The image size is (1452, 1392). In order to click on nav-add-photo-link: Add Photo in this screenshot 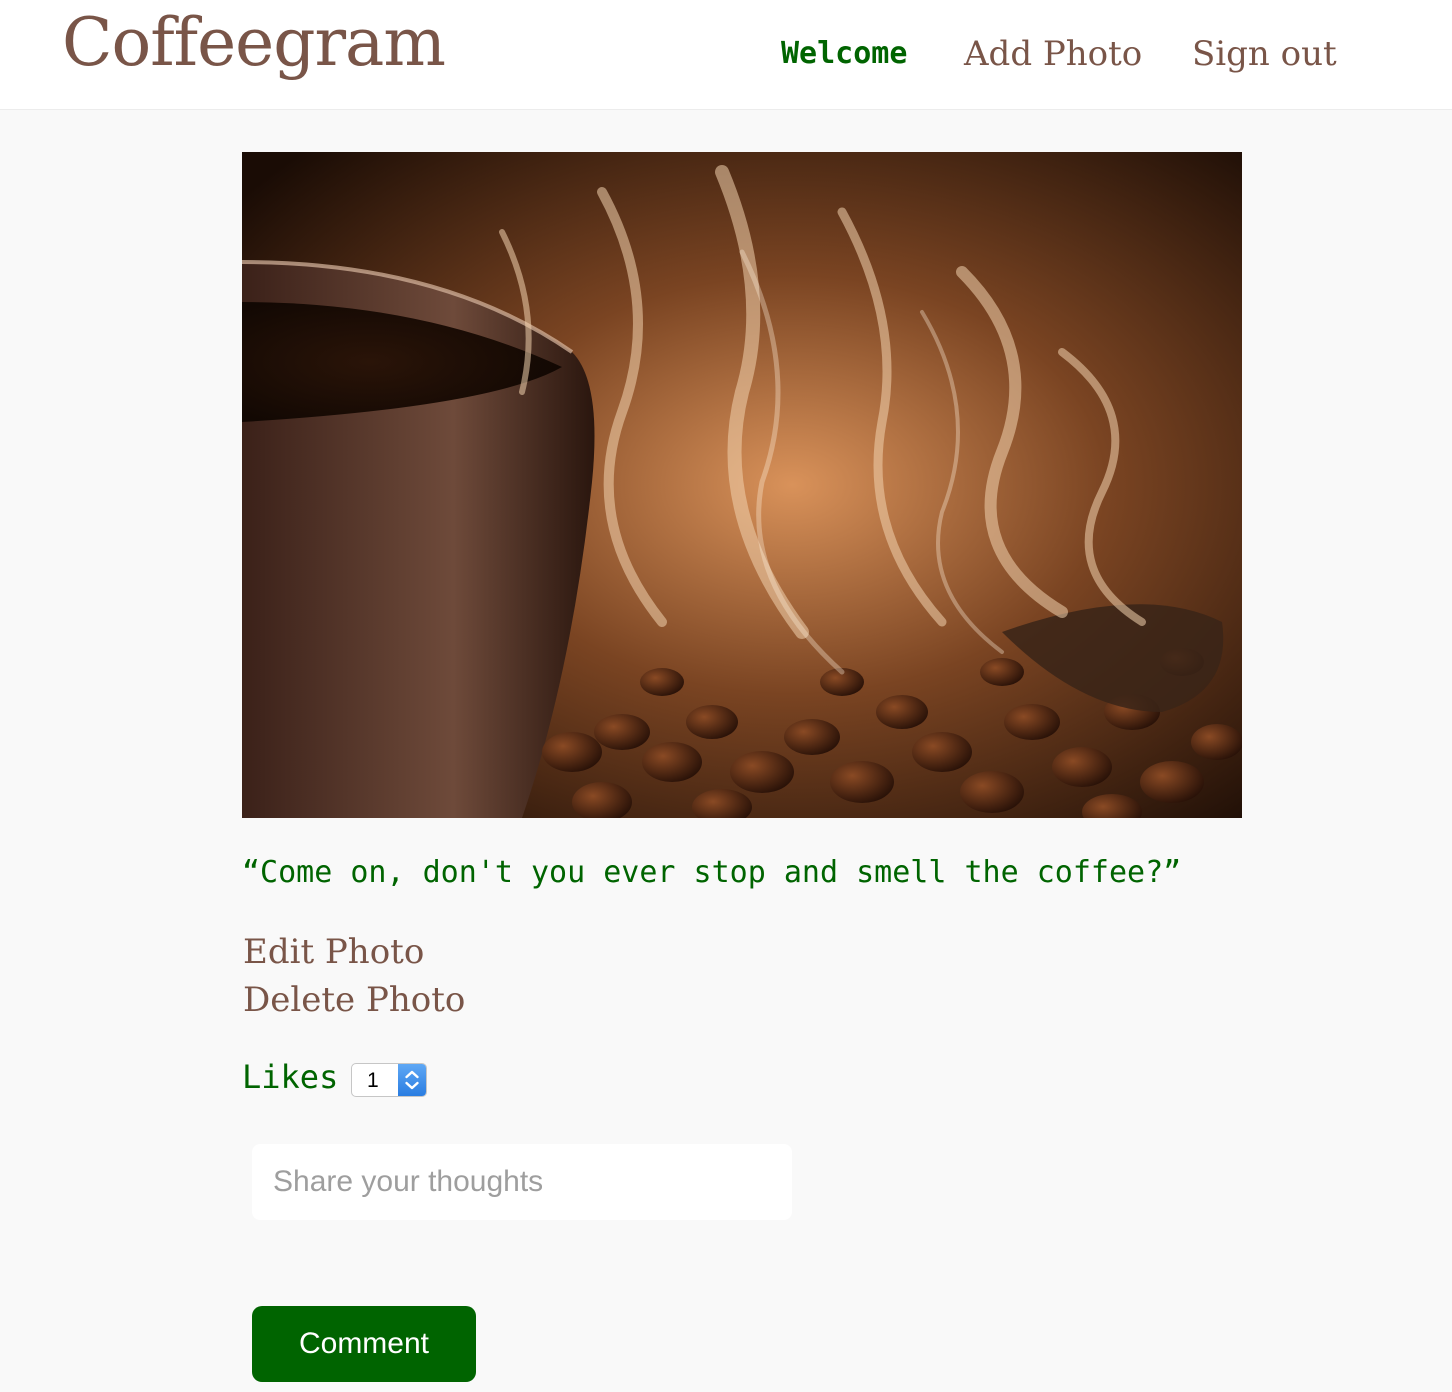, I will do `click(1053, 54)`.